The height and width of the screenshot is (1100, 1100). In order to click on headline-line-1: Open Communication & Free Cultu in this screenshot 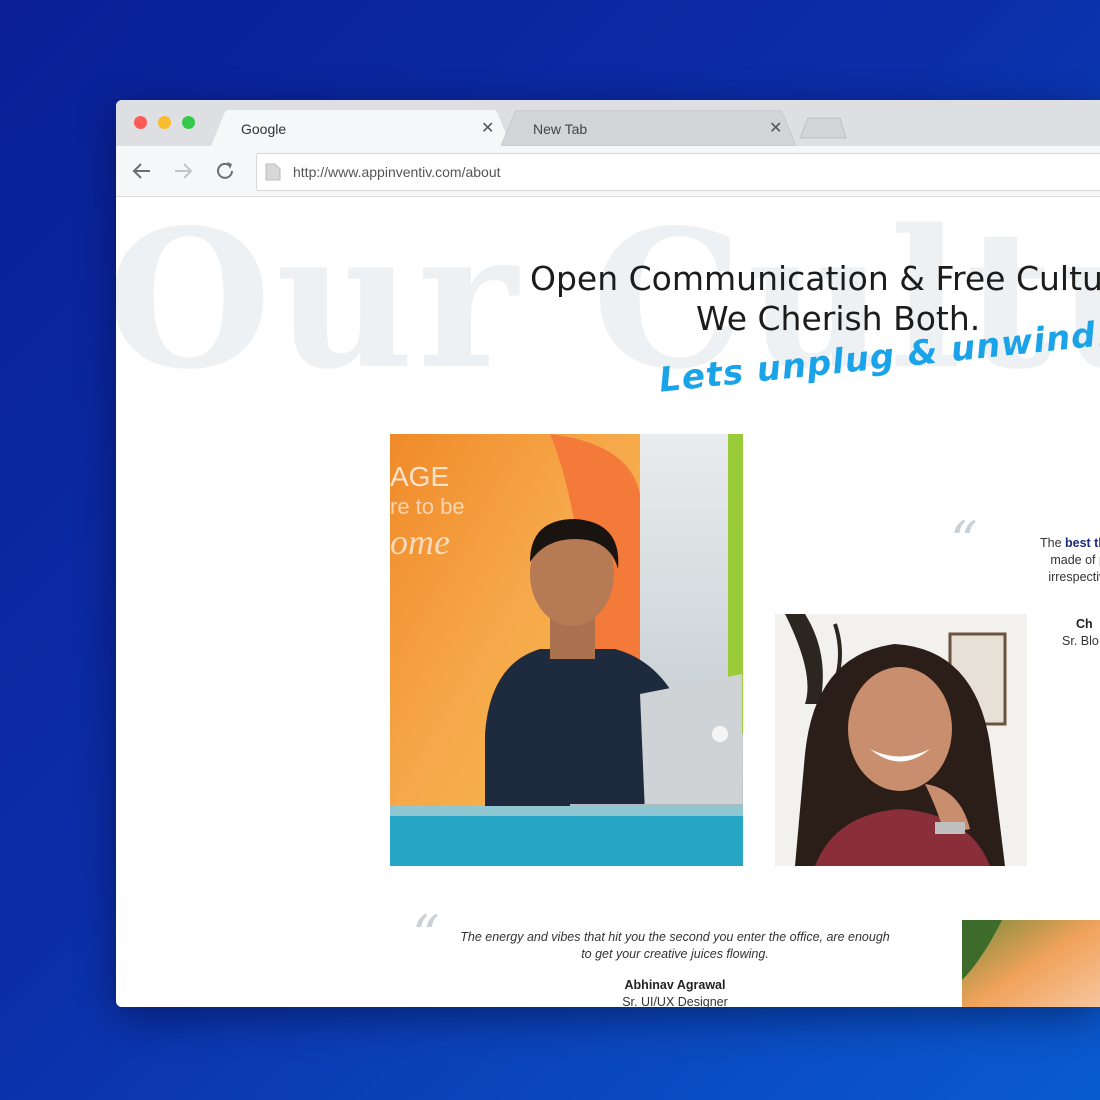, I will do `click(815, 278)`.